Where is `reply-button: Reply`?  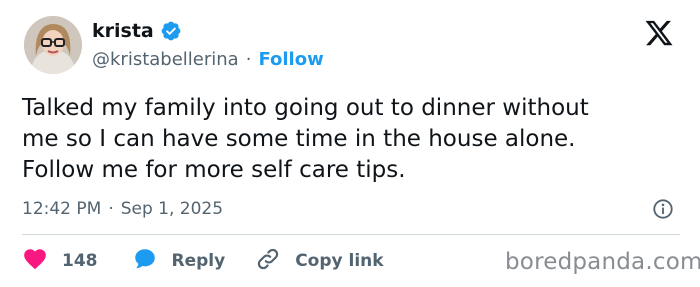
reply-button: Reply is located at coordinates (179, 261).